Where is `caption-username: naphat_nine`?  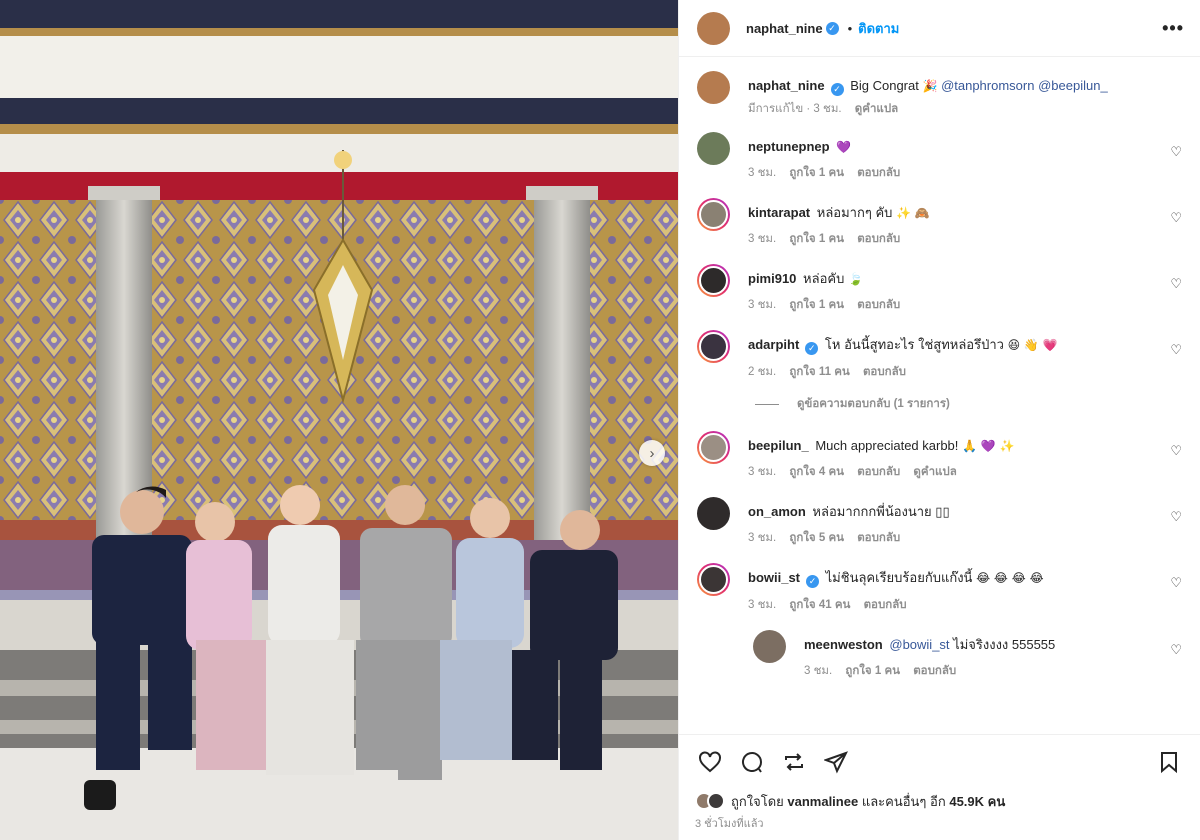 caption-username: naphat_nine is located at coordinates (786, 85).